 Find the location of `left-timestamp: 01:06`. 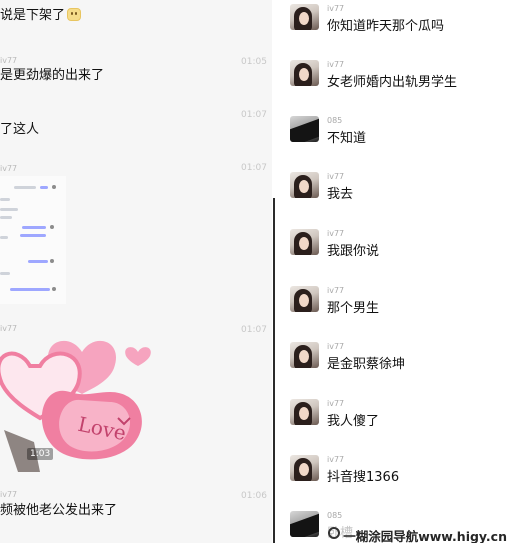

left-timestamp: 01:06 is located at coordinates (254, 496).